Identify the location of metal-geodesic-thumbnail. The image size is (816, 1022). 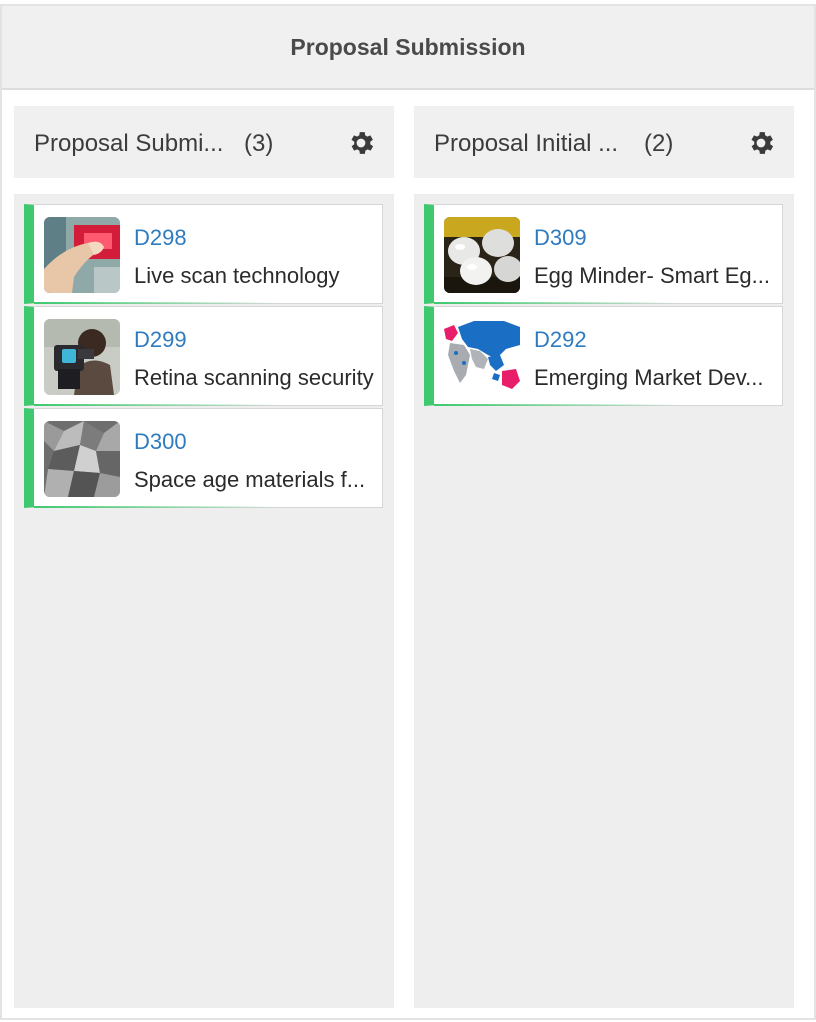
(82, 459).